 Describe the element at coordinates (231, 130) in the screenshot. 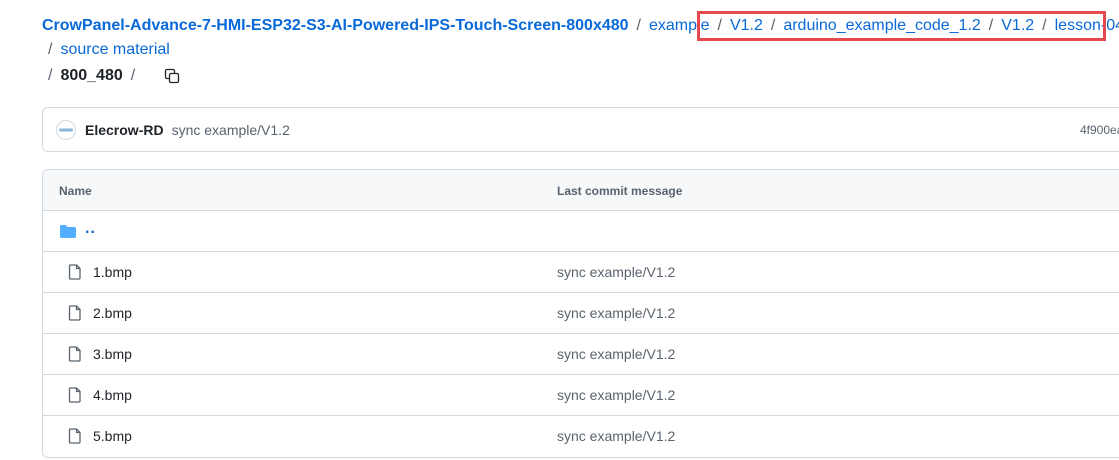

I see `commit-message-link: sync example/V1.2` at that location.